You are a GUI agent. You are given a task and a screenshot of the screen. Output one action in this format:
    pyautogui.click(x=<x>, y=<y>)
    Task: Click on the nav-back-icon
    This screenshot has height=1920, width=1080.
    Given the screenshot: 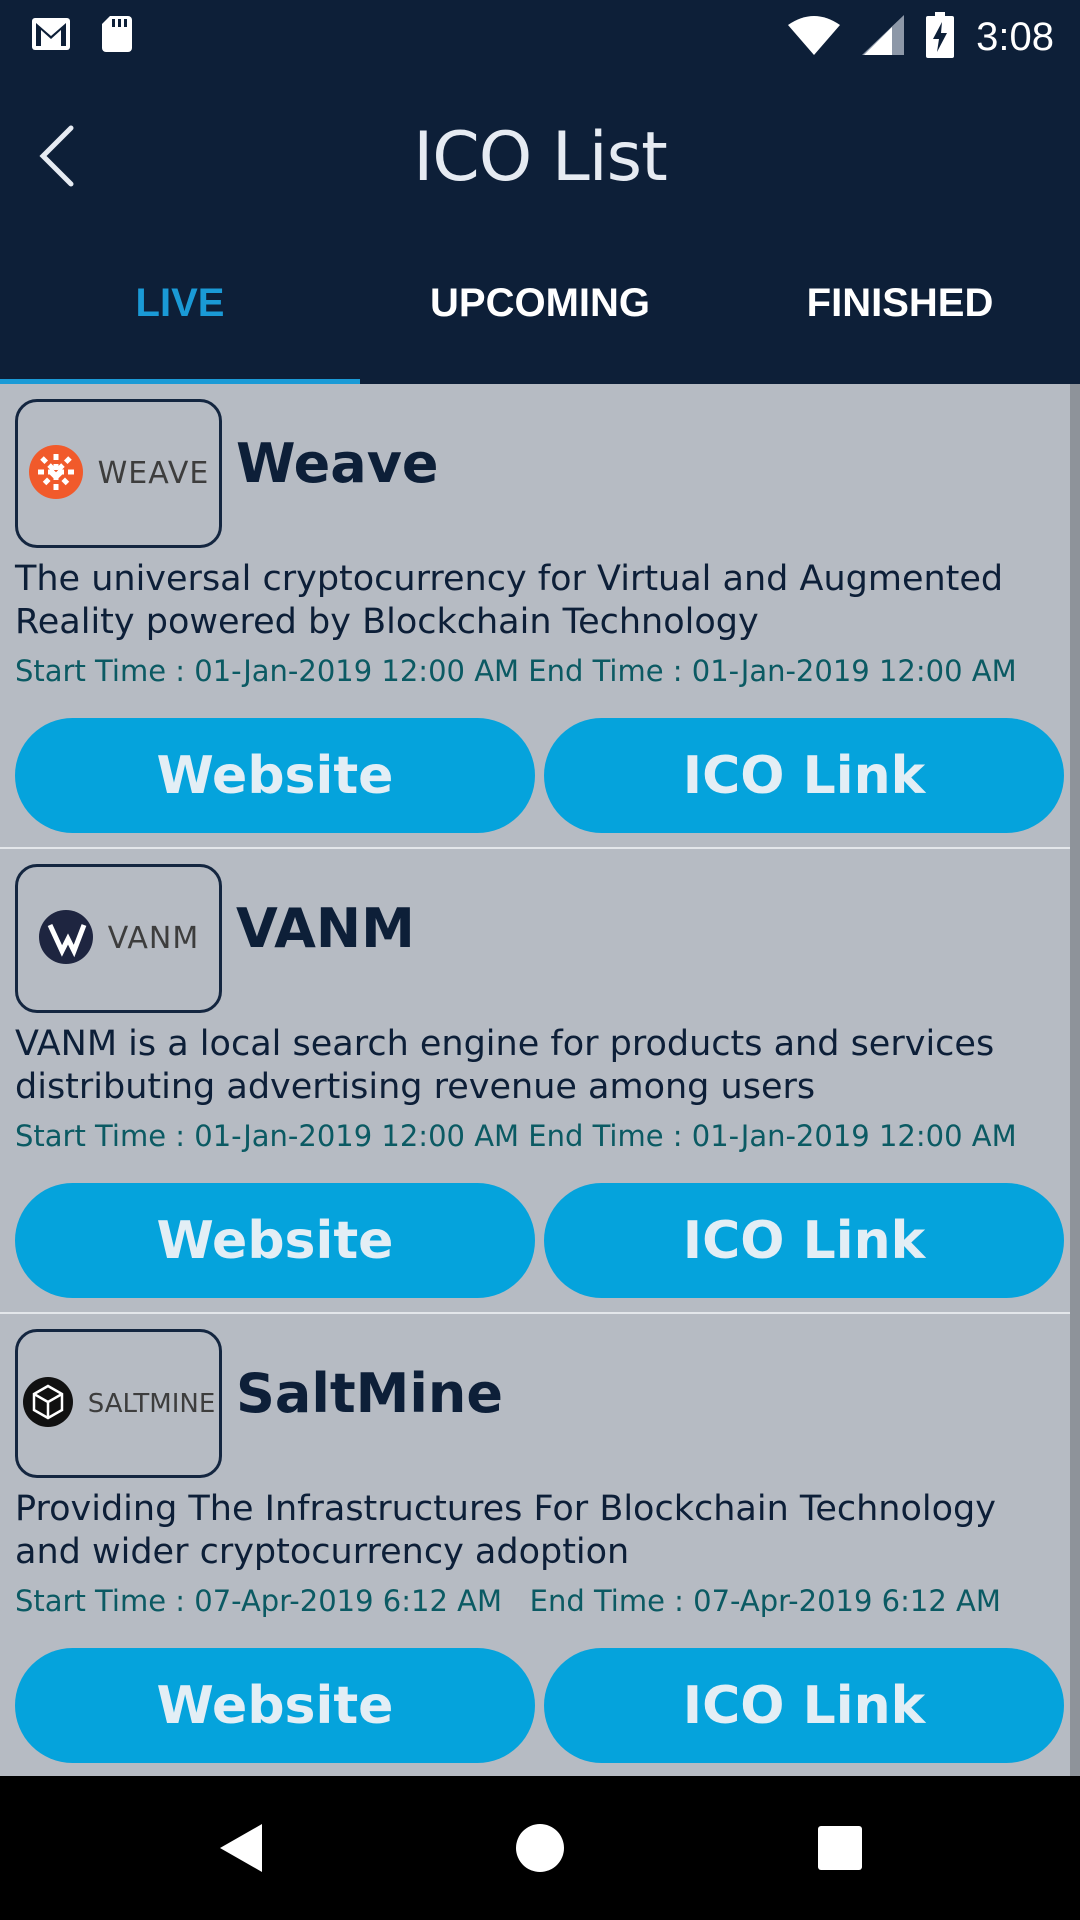 What is the action you would take?
    pyautogui.click(x=240, y=1850)
    